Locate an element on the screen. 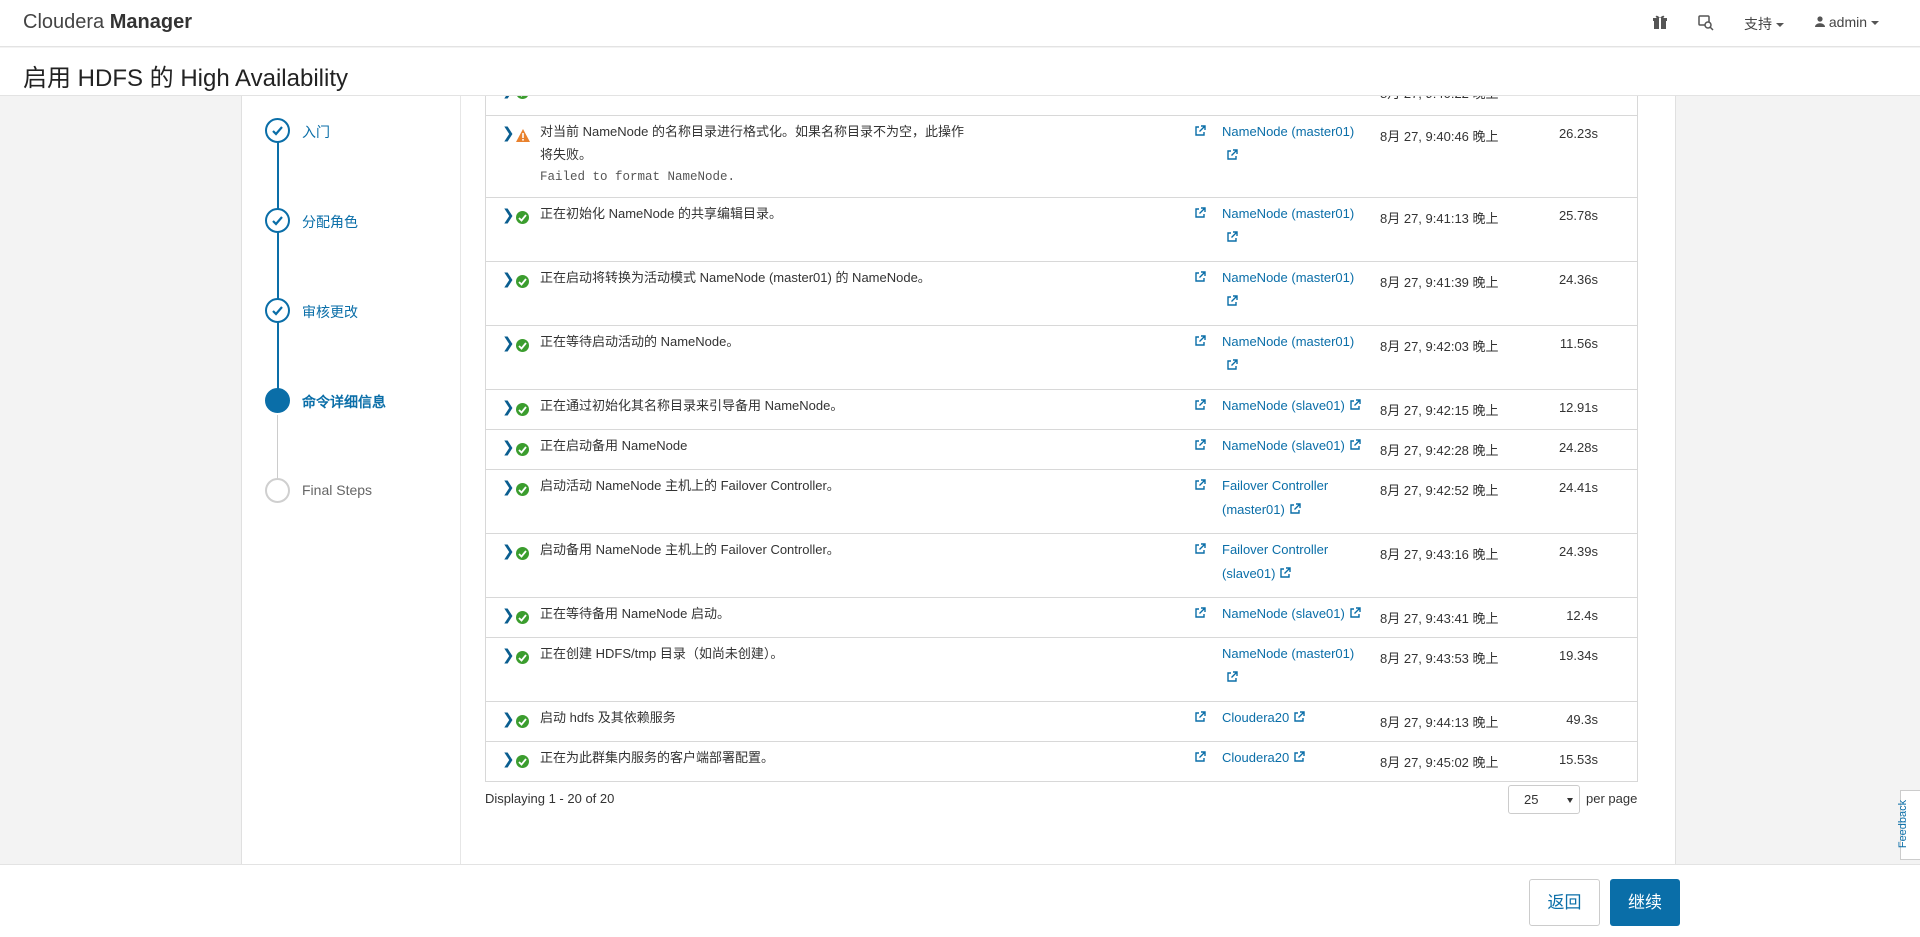  command-description: 正在等待启动活动的 NameNode。 is located at coordinates (755, 341).